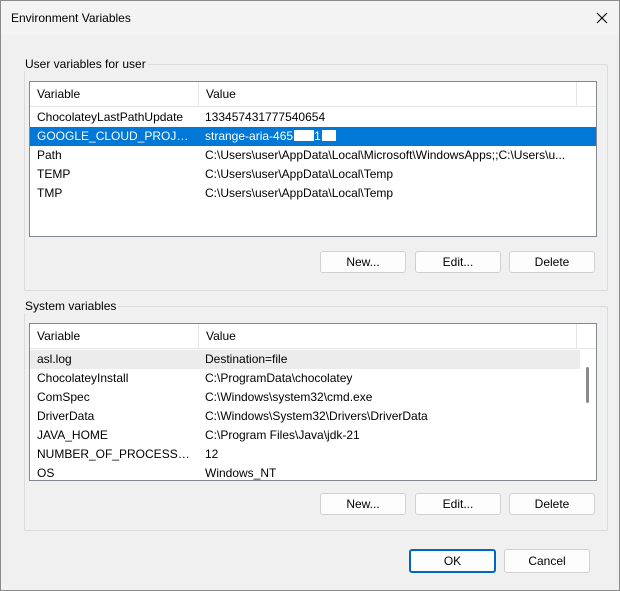 This screenshot has height=591, width=620. I want to click on variable-name: ChocolateyLastPathUpdate, so click(110, 117).